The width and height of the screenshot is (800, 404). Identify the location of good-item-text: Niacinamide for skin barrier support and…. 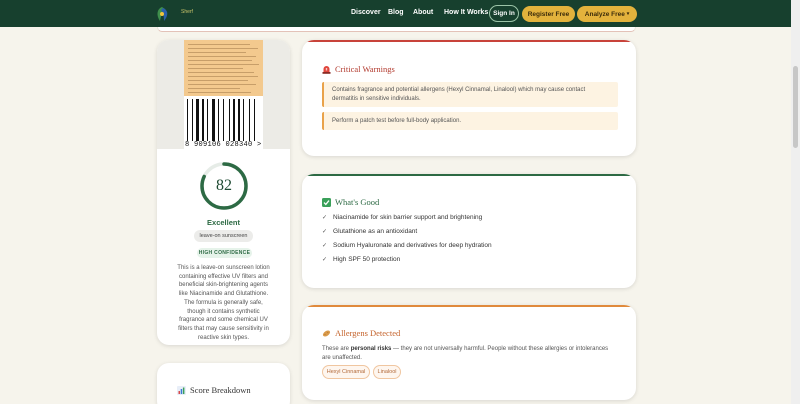
(408, 217).